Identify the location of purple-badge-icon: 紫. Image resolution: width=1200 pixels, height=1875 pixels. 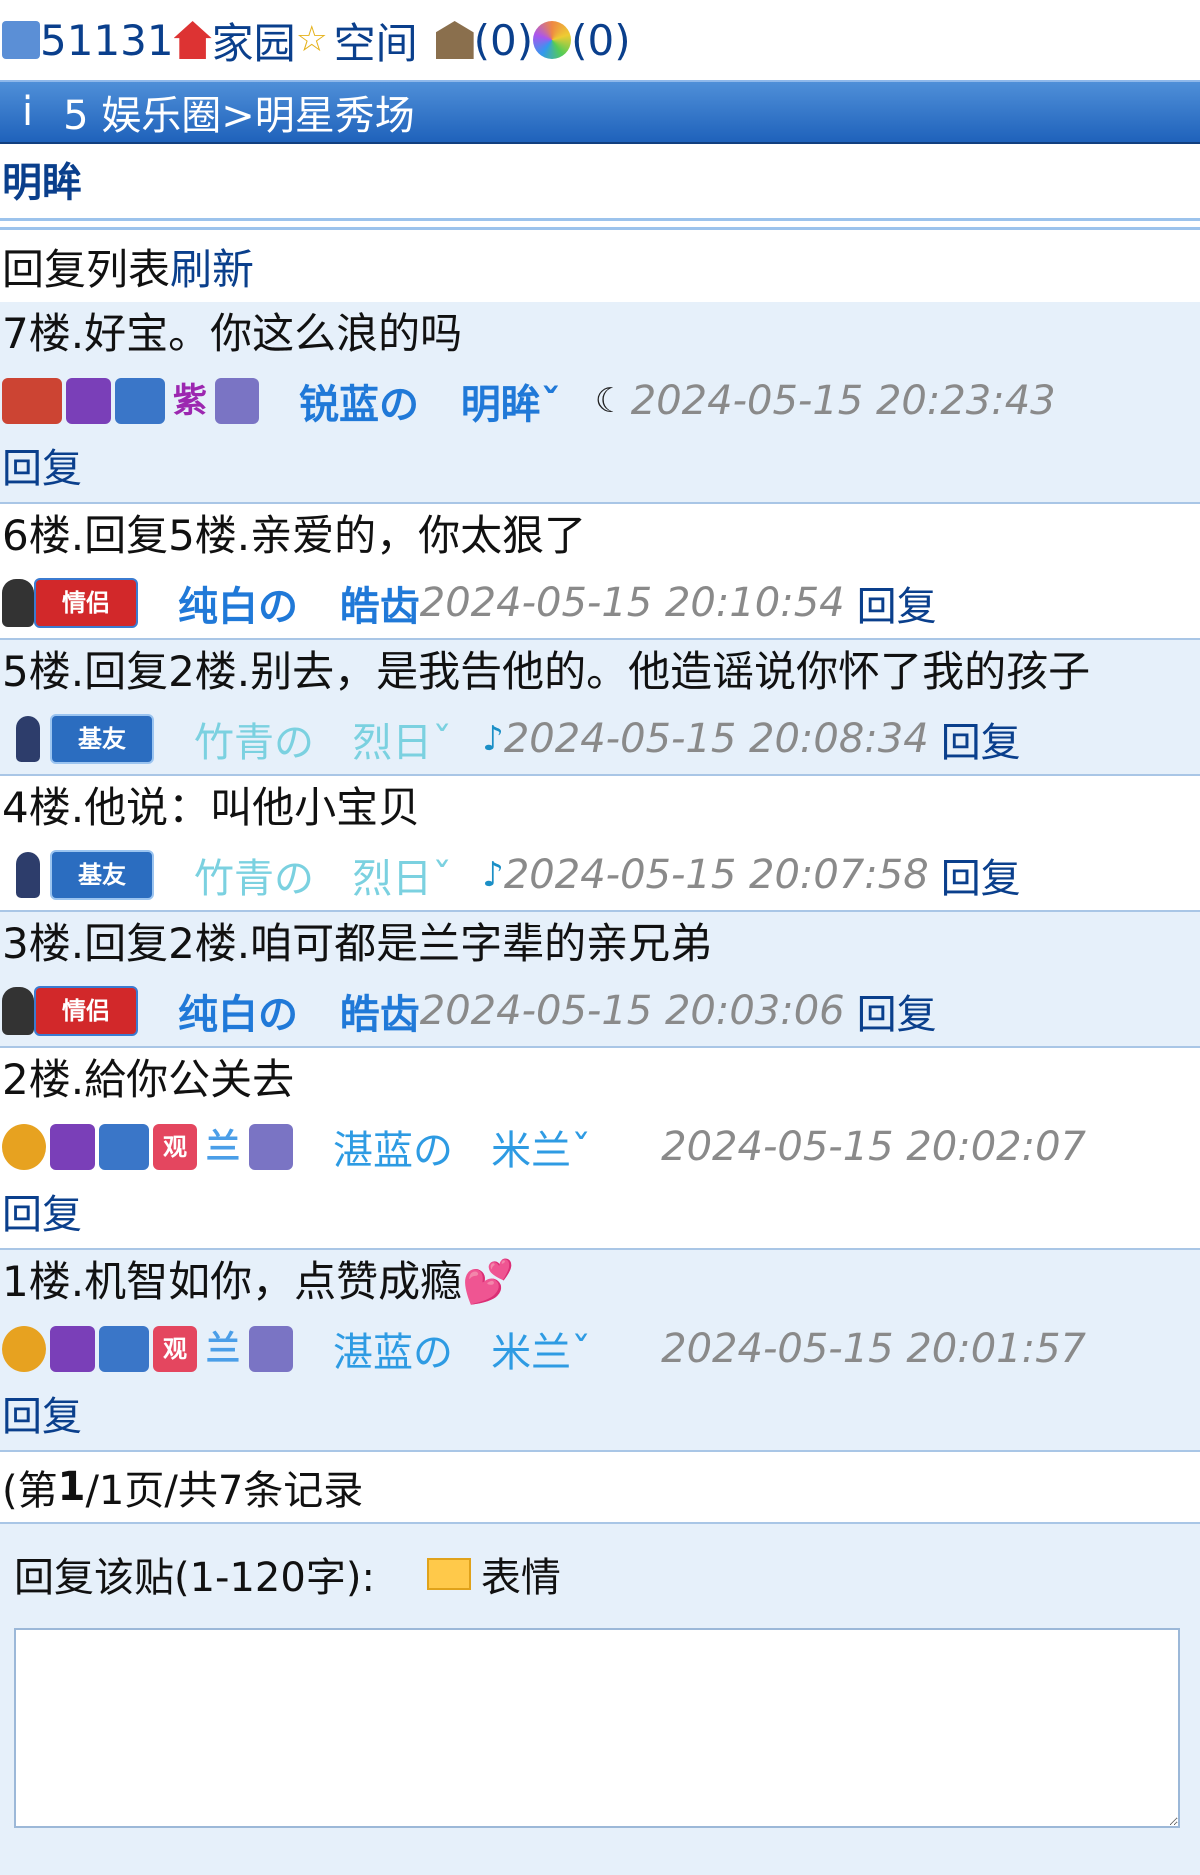
(190, 401).